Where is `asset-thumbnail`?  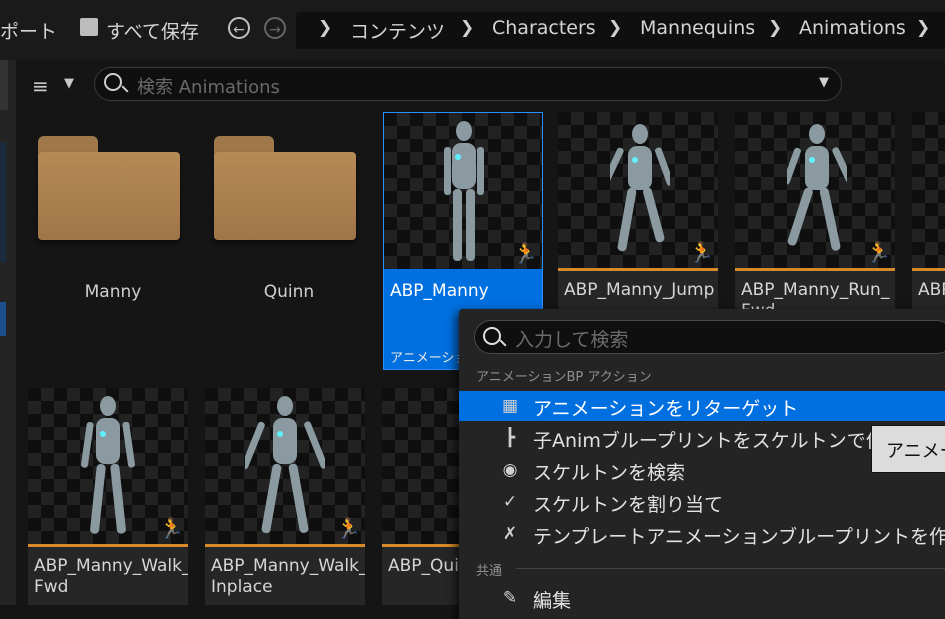 asset-thumbnail is located at coordinates (928, 190).